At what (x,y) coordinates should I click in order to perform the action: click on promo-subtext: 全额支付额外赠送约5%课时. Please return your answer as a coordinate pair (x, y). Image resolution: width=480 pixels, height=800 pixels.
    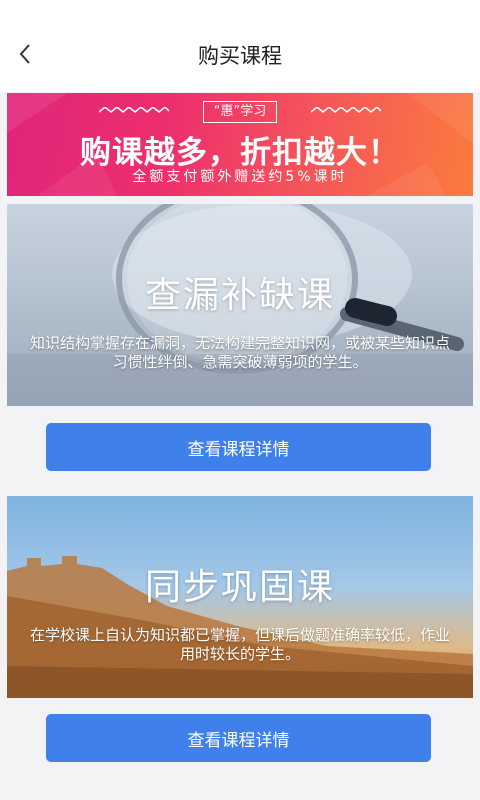
    Looking at the image, I should click on (240, 177).